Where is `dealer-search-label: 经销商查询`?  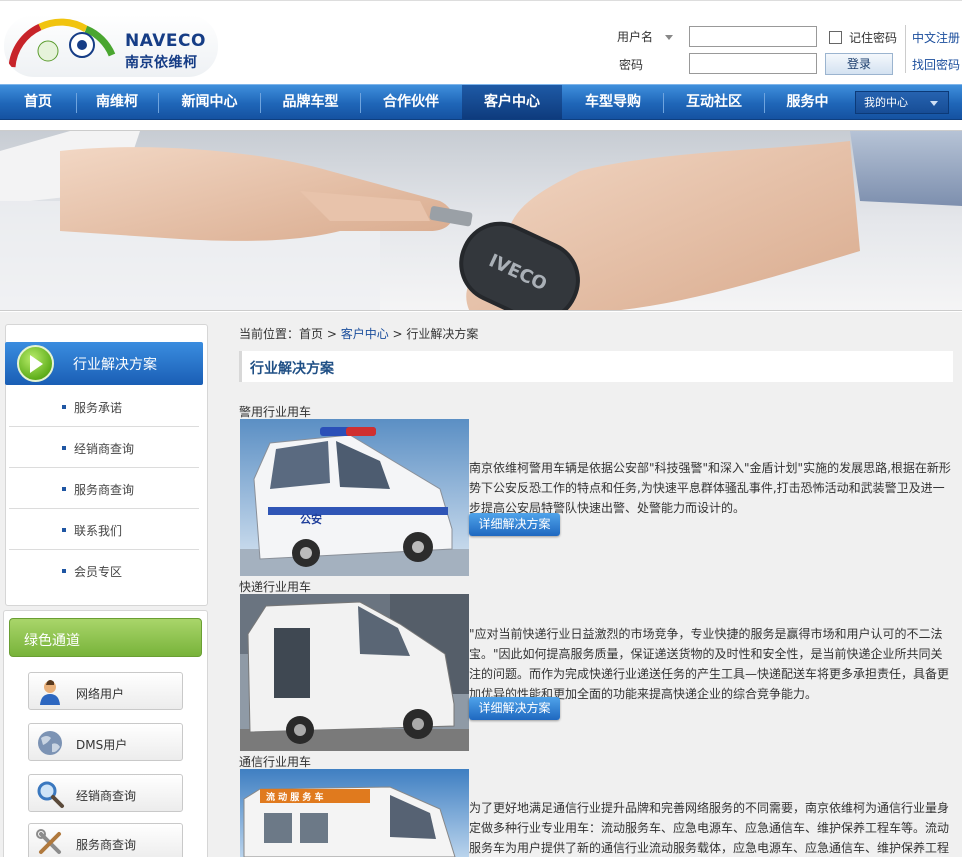
dealer-search-label: 经销商查询 is located at coordinates (106, 796).